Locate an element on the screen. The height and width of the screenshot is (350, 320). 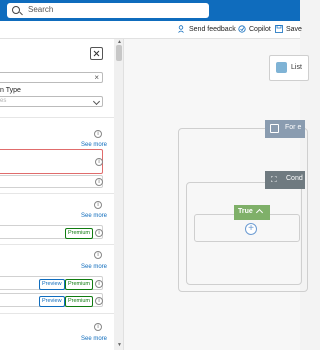
copilot-label: Copilot is located at coordinates (260, 29).